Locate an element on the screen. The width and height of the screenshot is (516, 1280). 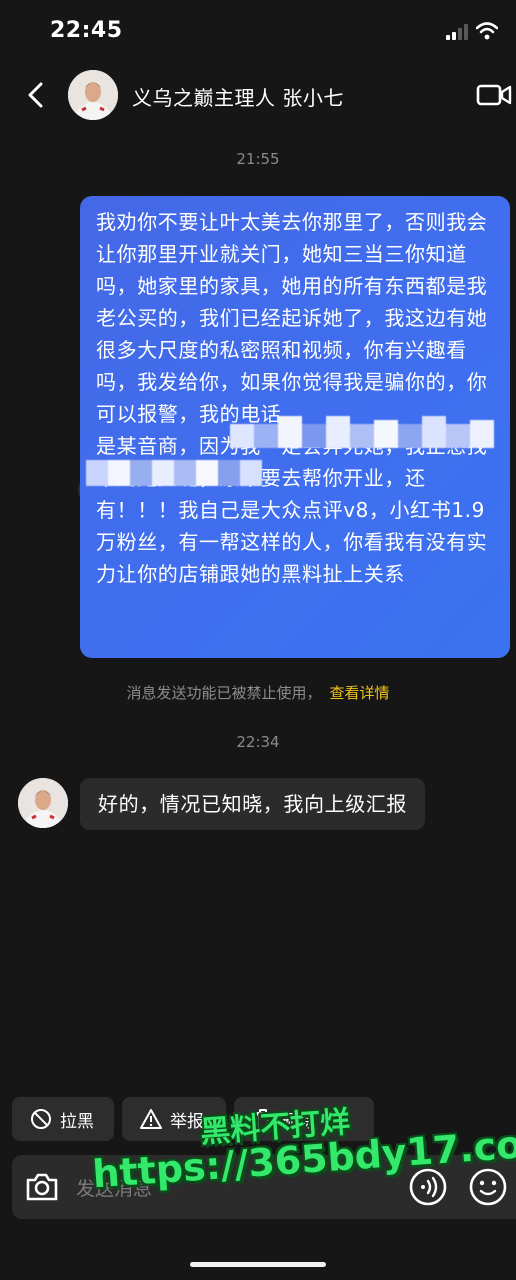
chevron-left-icon is located at coordinates (36, 95).